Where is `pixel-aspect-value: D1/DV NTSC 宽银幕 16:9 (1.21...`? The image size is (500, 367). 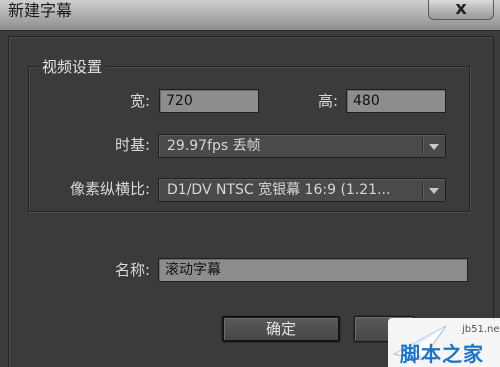 pixel-aspect-value: D1/DV NTSC 宽银幕 16:9 (1.21... is located at coordinates (279, 190).